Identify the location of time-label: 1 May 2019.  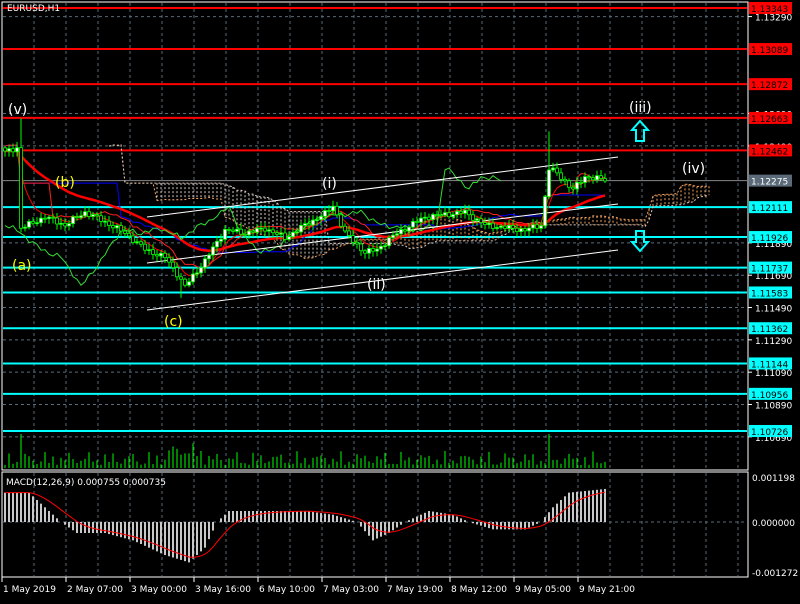
(29, 590).